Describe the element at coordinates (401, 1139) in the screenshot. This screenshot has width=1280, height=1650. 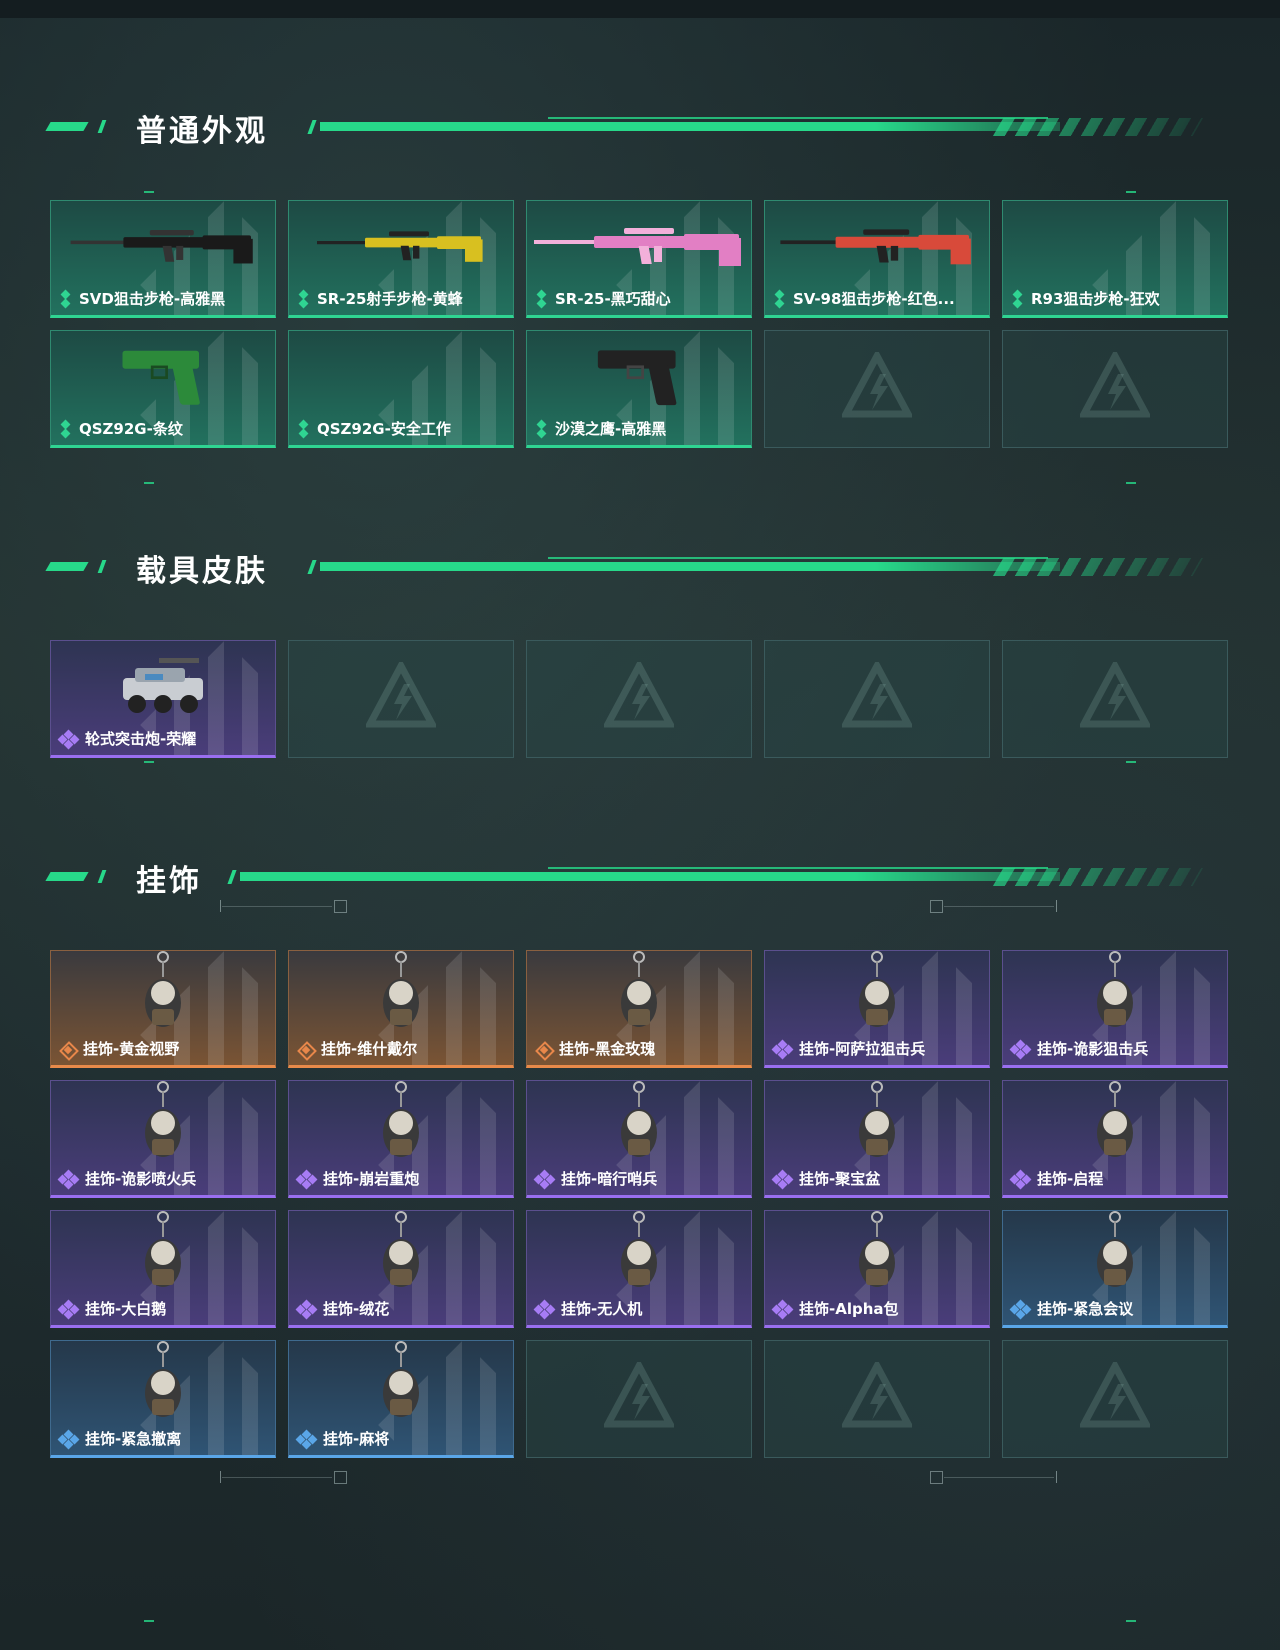
I see `item-card: 挂饰-崩岩重炮` at that location.